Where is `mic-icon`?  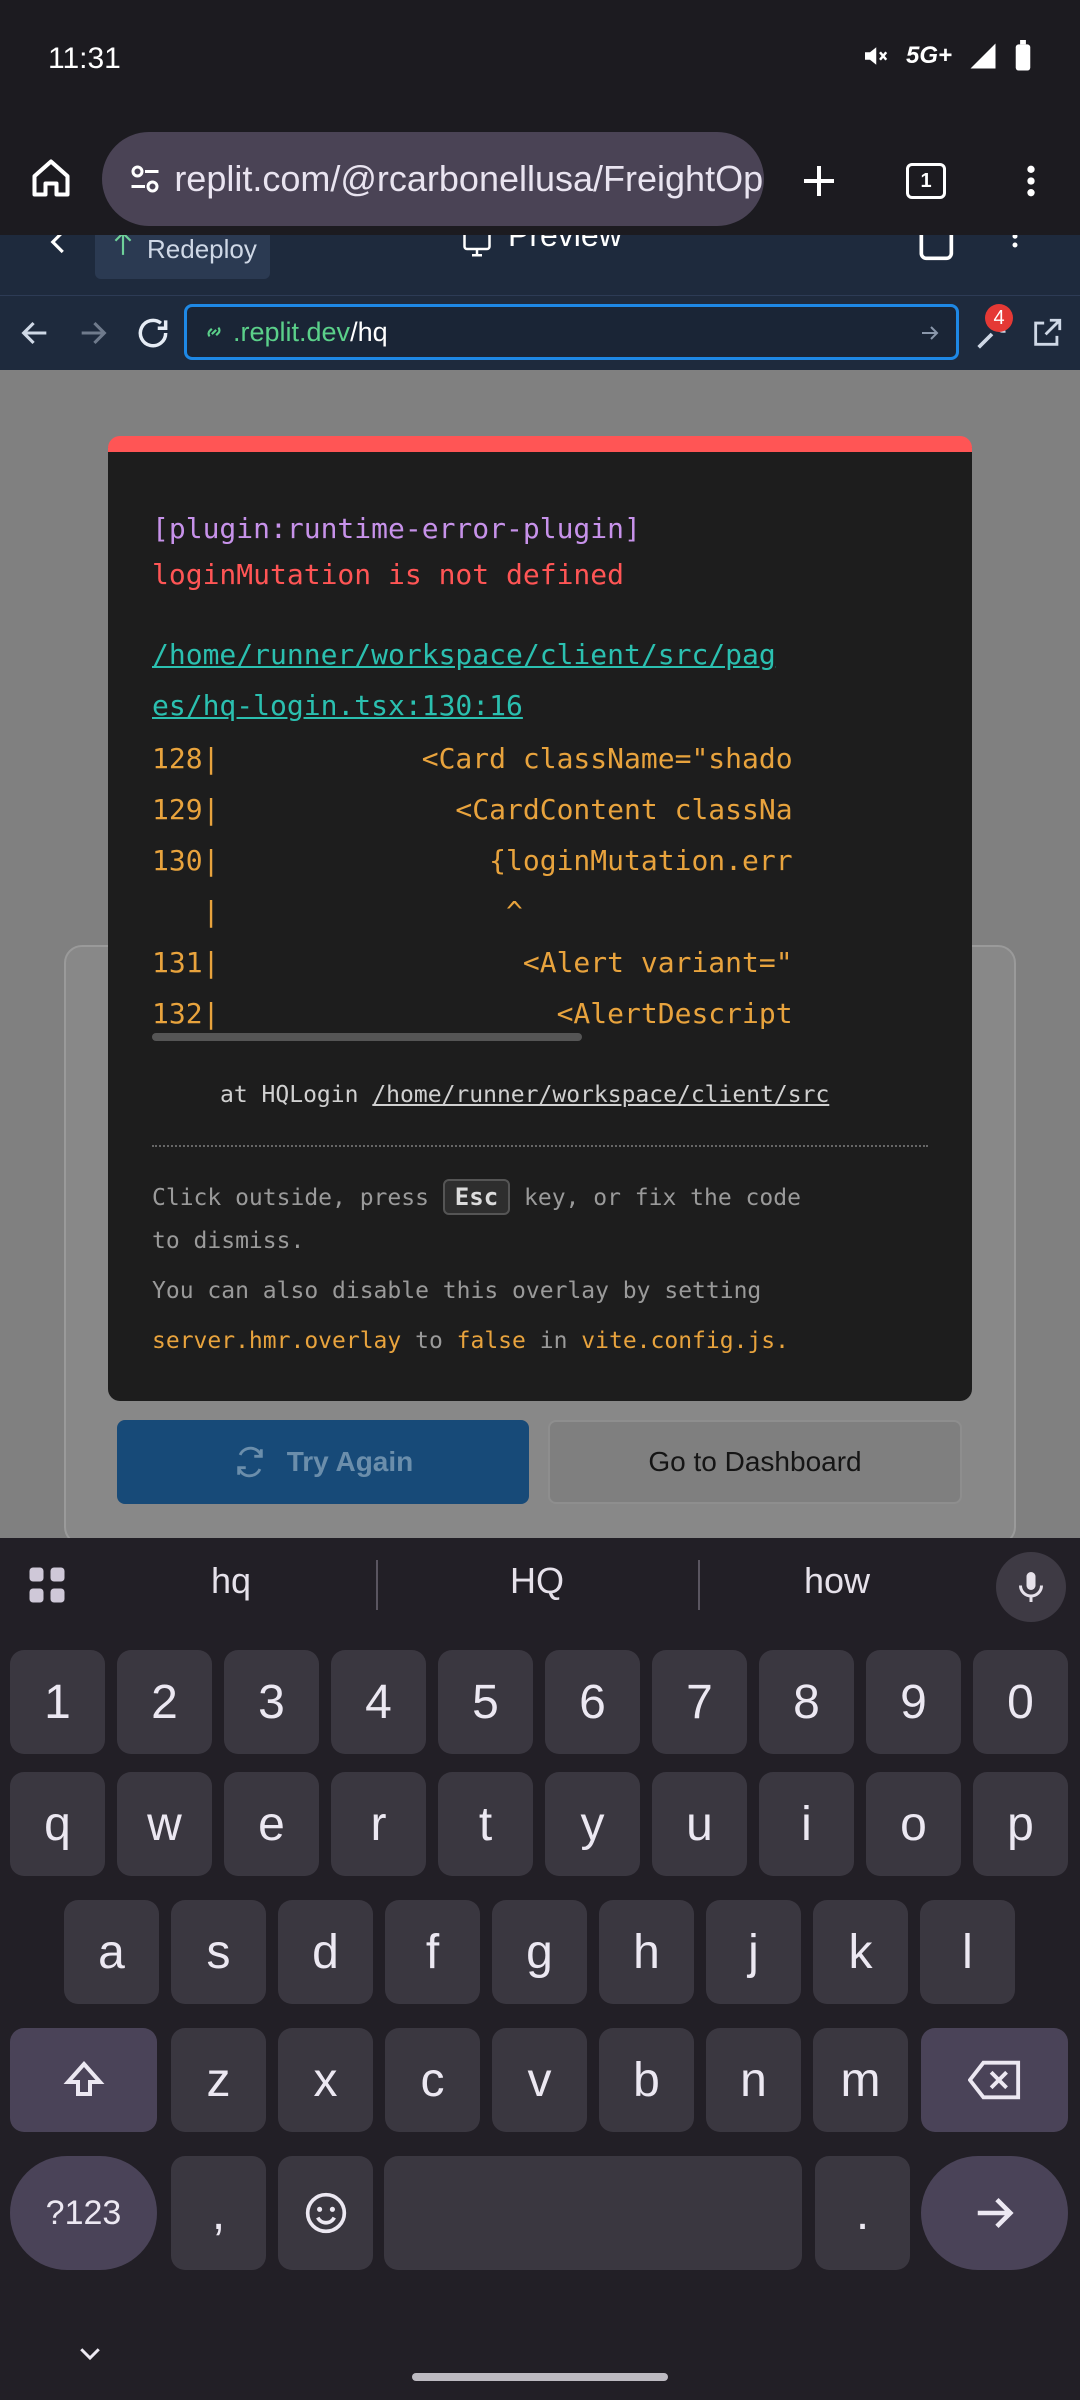
mic-icon is located at coordinates (1031, 1587).